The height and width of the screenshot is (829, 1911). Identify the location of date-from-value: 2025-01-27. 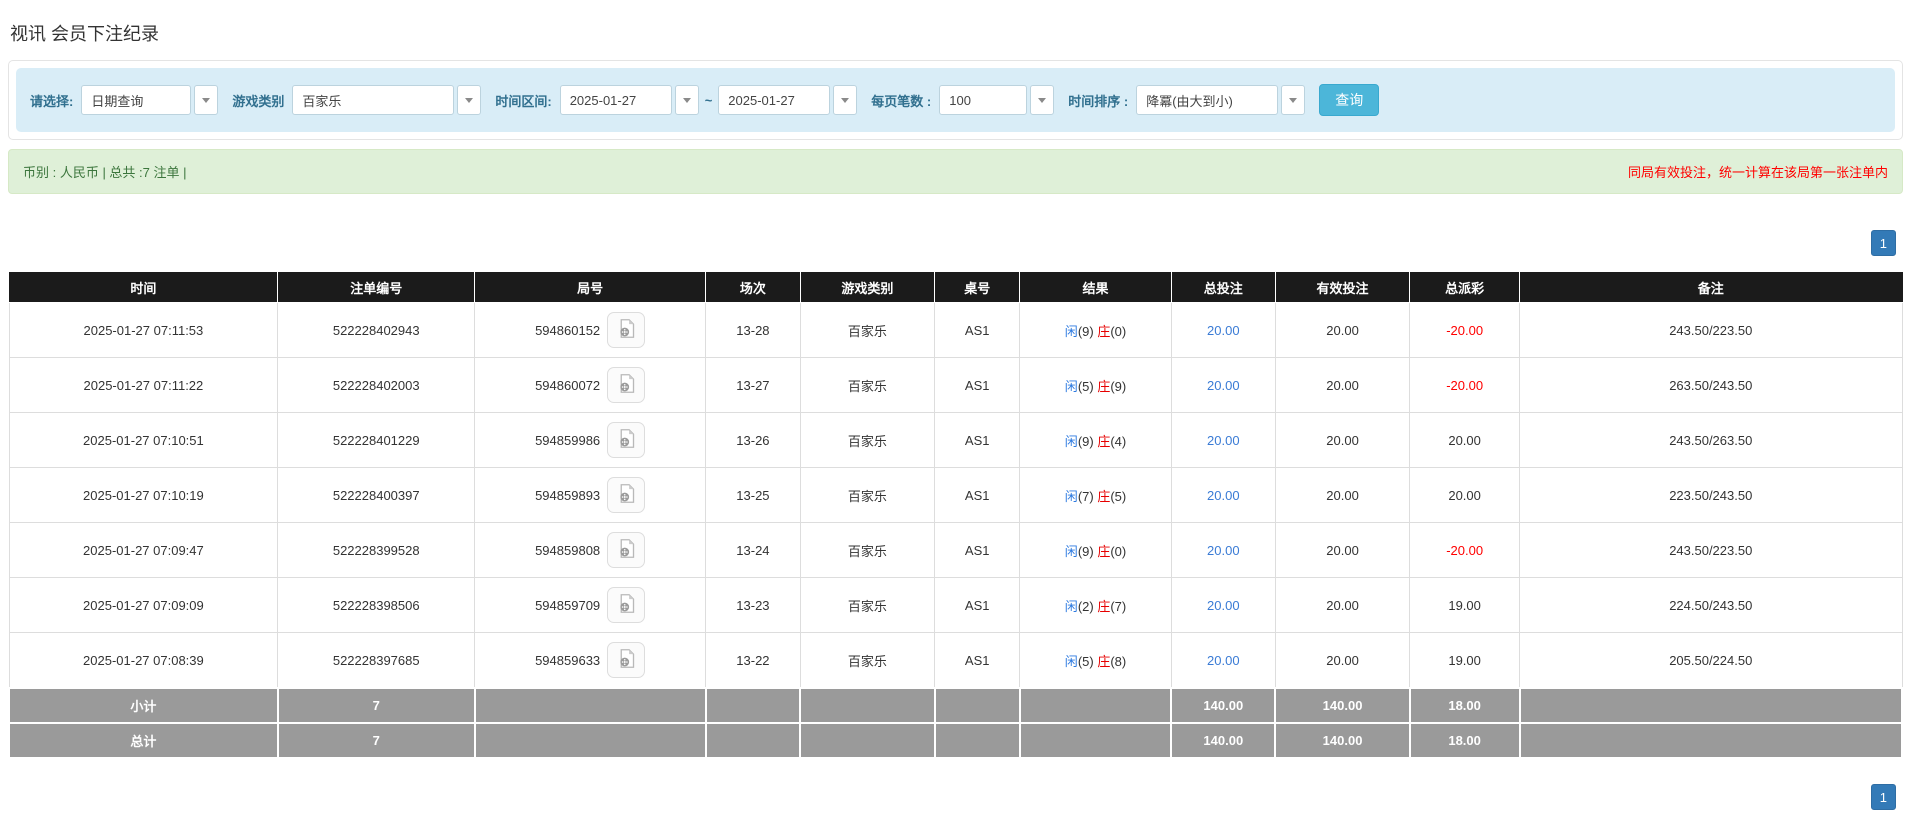
(615, 100).